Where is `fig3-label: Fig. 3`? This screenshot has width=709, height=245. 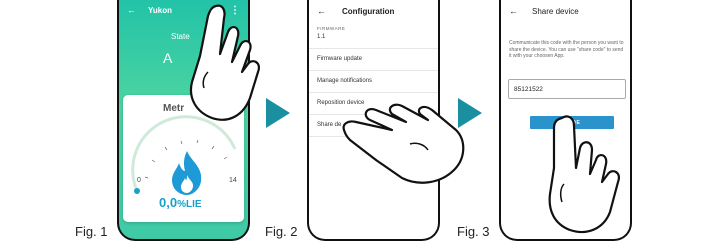 fig3-label: Fig. 3 is located at coordinates (473, 231).